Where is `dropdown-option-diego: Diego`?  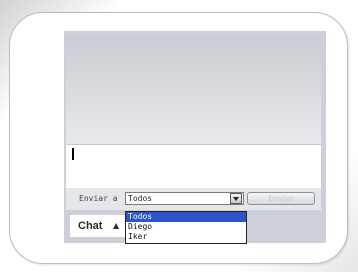
dropdown-option-diego: Diego is located at coordinates (186, 227).